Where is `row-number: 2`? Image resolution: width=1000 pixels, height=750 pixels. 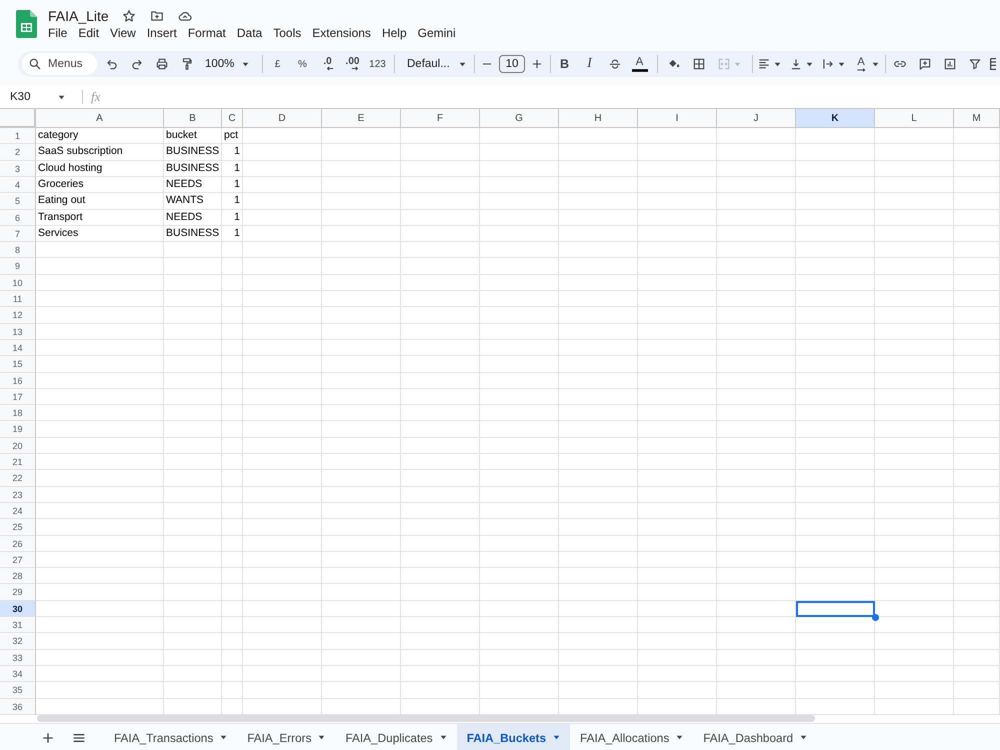
row-number: 2 is located at coordinates (18, 152).